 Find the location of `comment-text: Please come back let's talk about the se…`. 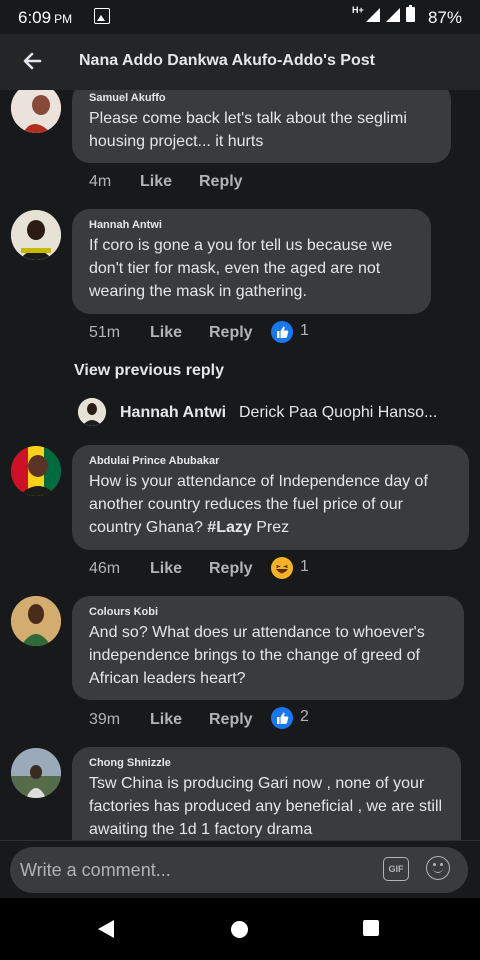

comment-text: Please come back let's talk about the se… is located at coordinates (248, 130).